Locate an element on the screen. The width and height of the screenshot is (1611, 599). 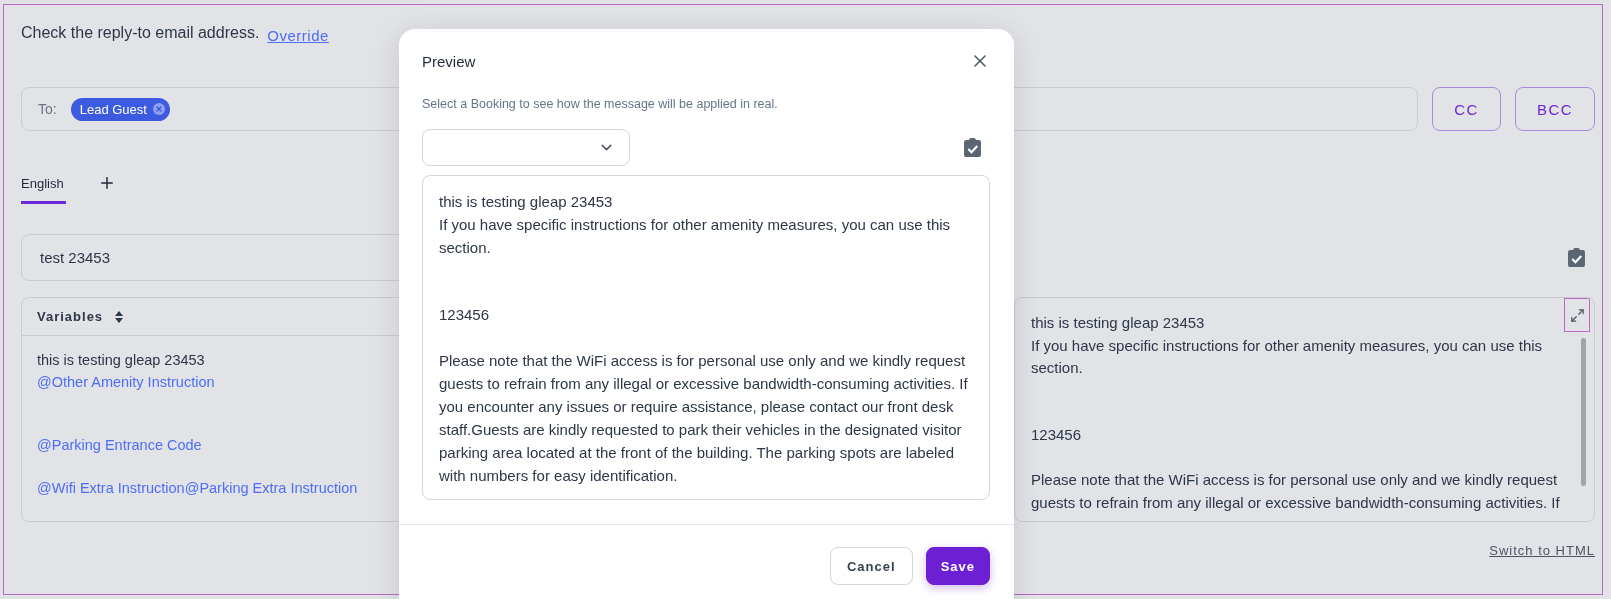
dialog-subtitle: Select a Booking to see how the message will be applied in real. is located at coordinates (600, 104).